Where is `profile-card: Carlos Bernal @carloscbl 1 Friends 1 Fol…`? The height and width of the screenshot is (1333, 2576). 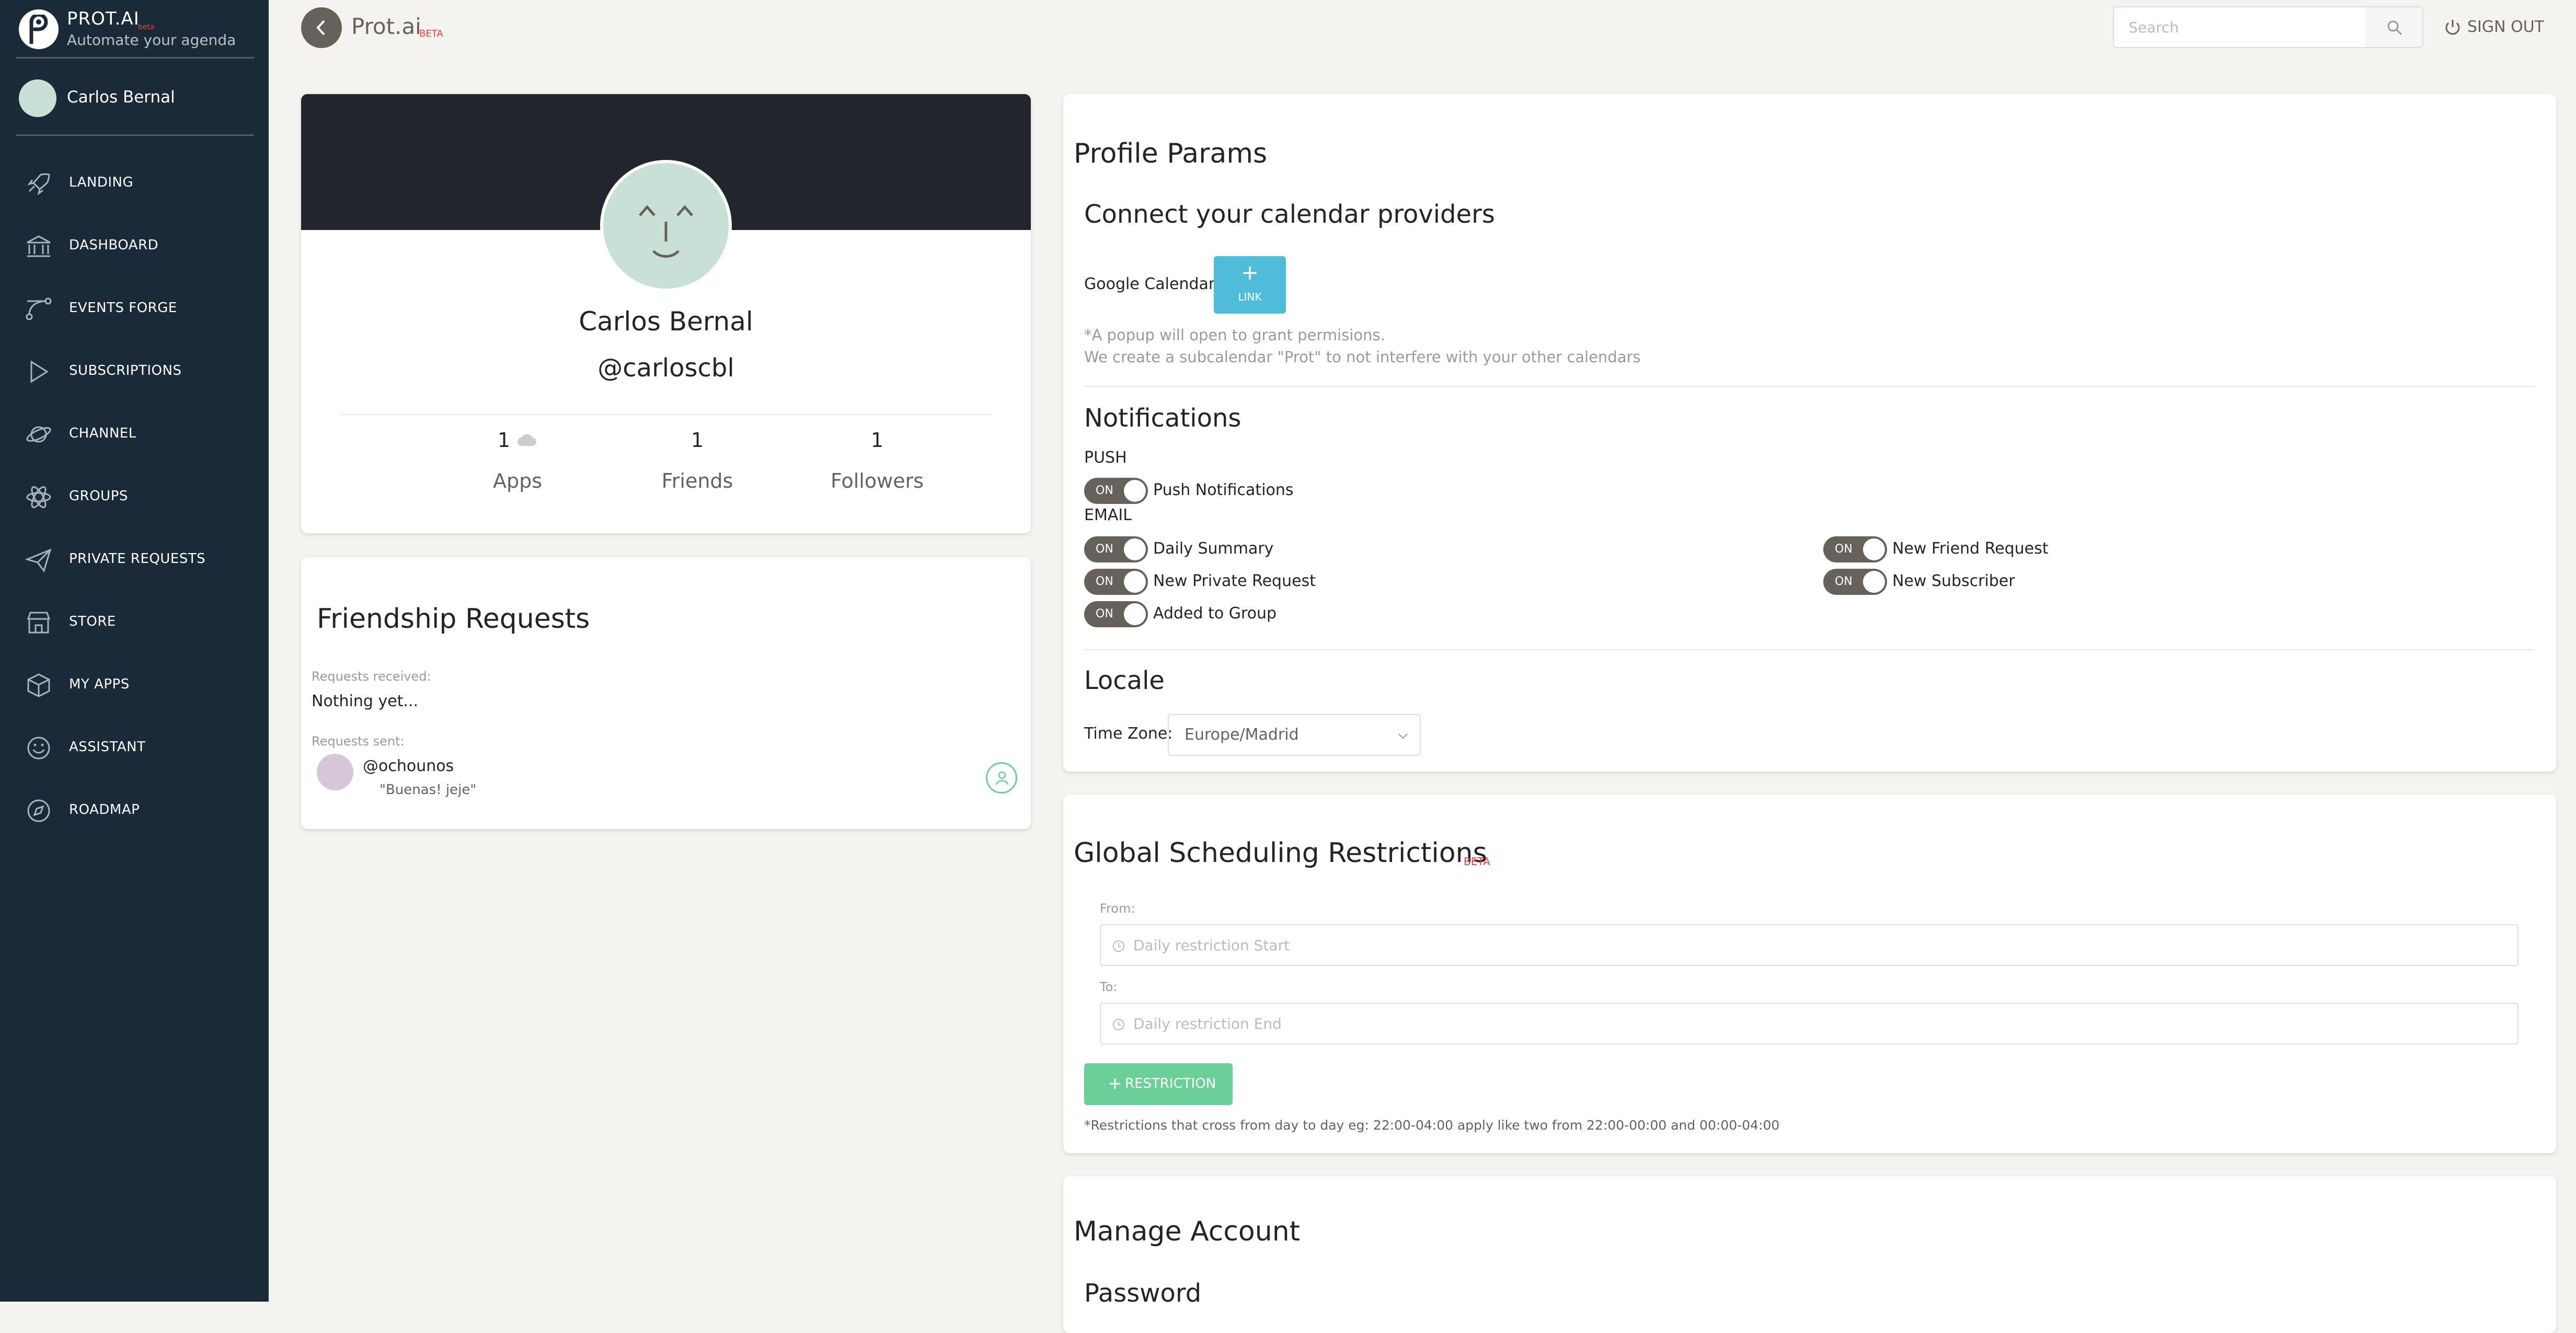 profile-card: Carlos Bernal @carloscbl 1 Friends 1 Fol… is located at coordinates (666, 313).